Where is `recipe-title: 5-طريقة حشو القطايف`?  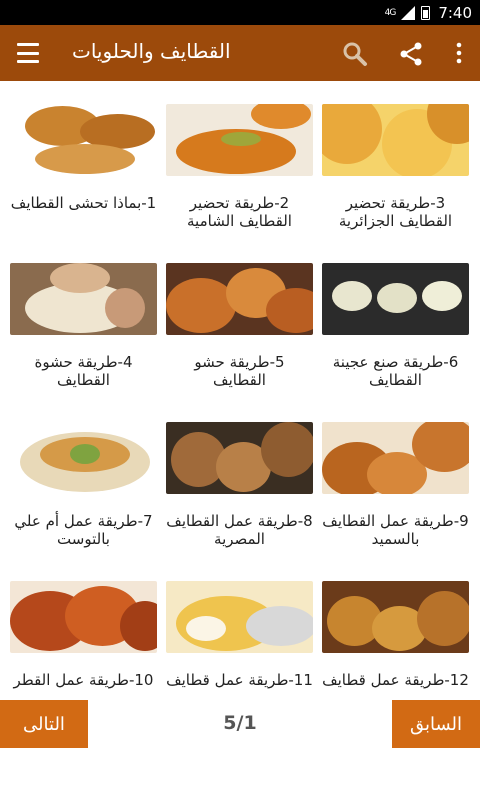 recipe-title: 5-طريقة حشو القطايف is located at coordinates (239, 371).